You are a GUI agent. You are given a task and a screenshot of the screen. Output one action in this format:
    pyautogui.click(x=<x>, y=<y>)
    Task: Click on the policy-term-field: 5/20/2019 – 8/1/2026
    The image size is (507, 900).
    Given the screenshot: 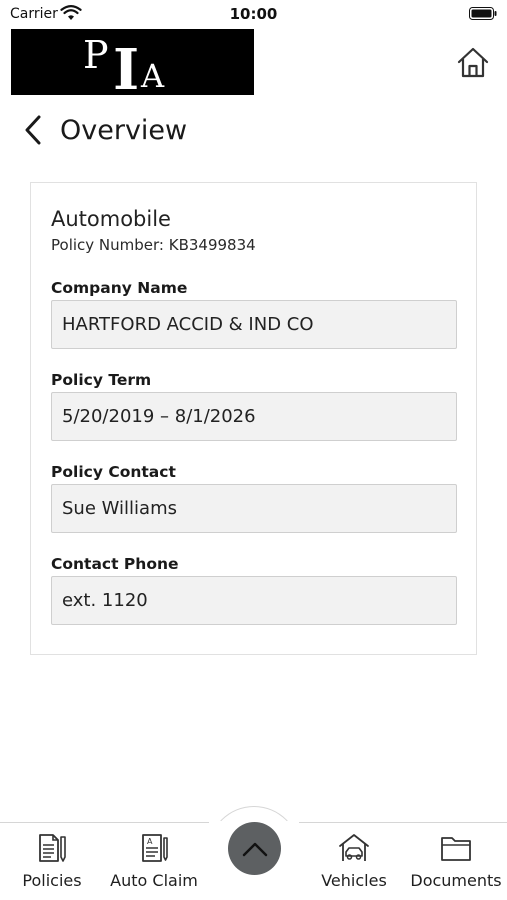 What is the action you would take?
    pyautogui.click(x=254, y=416)
    